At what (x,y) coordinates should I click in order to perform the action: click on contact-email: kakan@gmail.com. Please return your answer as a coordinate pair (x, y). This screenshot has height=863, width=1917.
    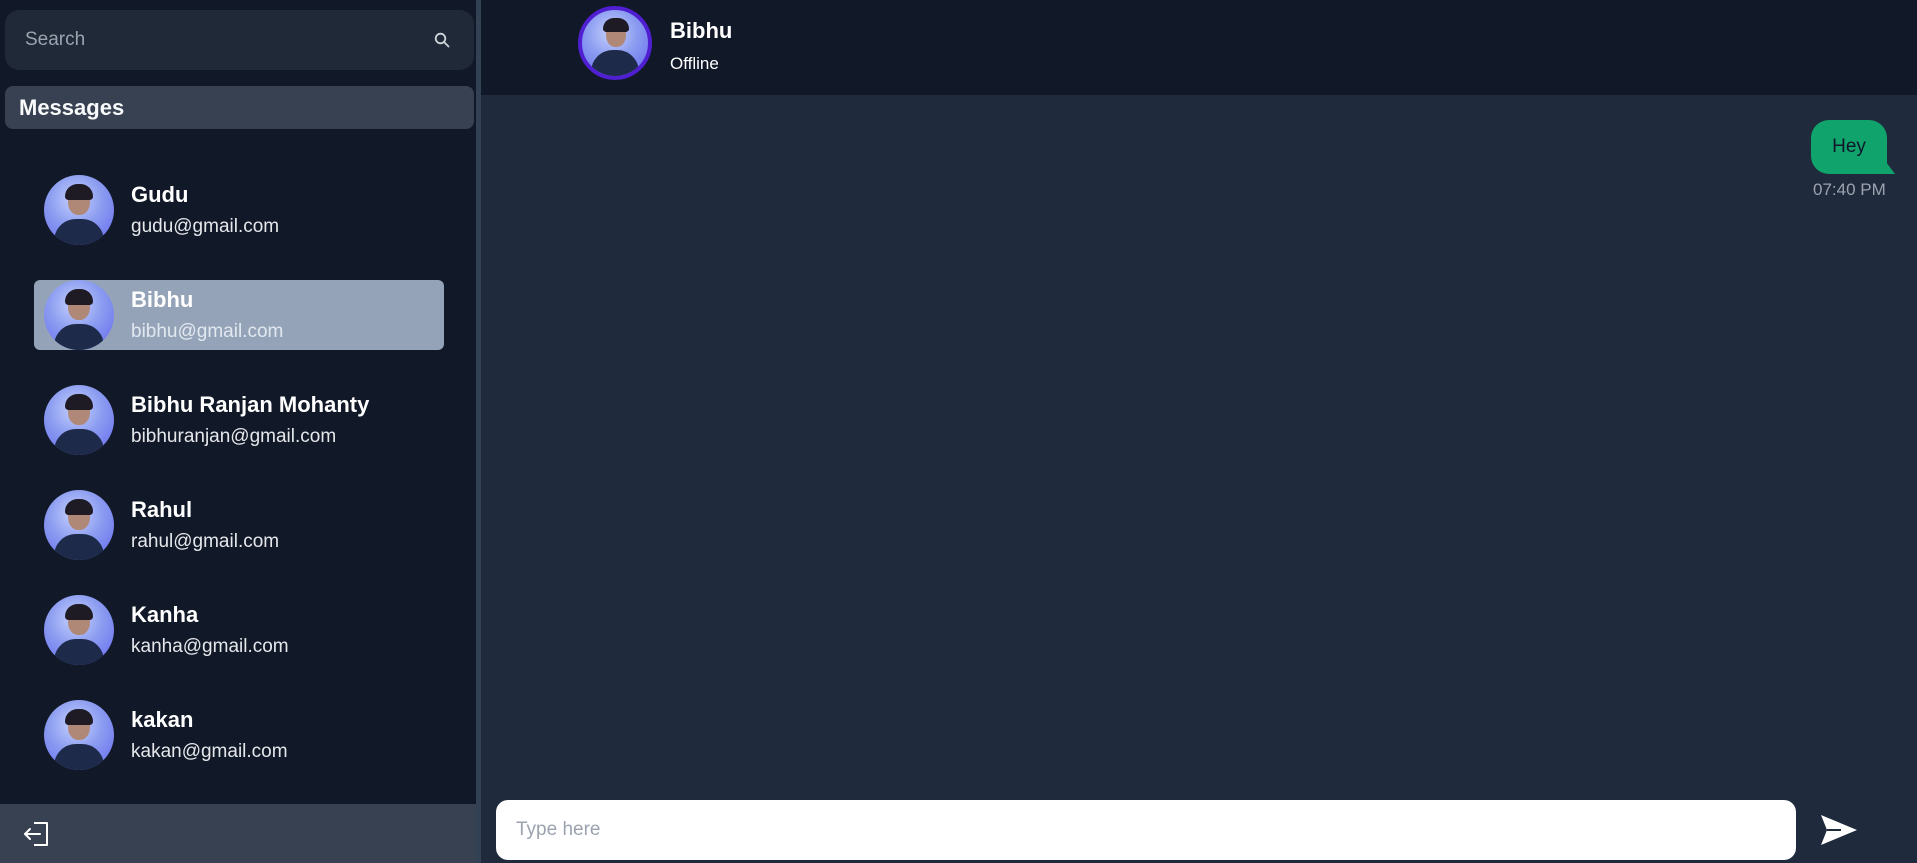
    Looking at the image, I should click on (209, 751).